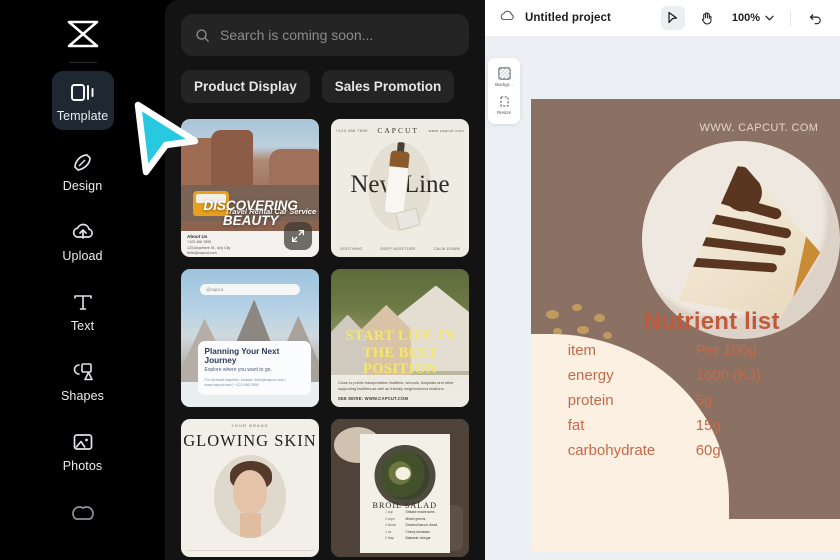 The image size is (840, 560). Describe the element at coordinates (83, 310) in the screenshot. I see `sidebar-item-text: Text` at that location.